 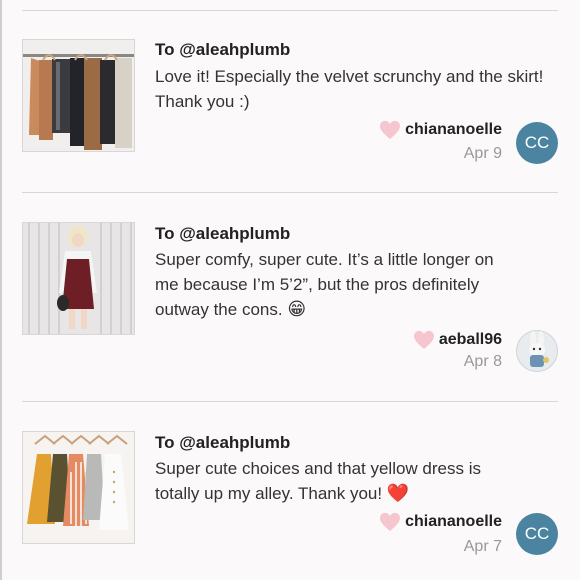 What do you see at coordinates (398, 493) in the screenshot?
I see `red-heart-emoji: ❤️` at bounding box center [398, 493].